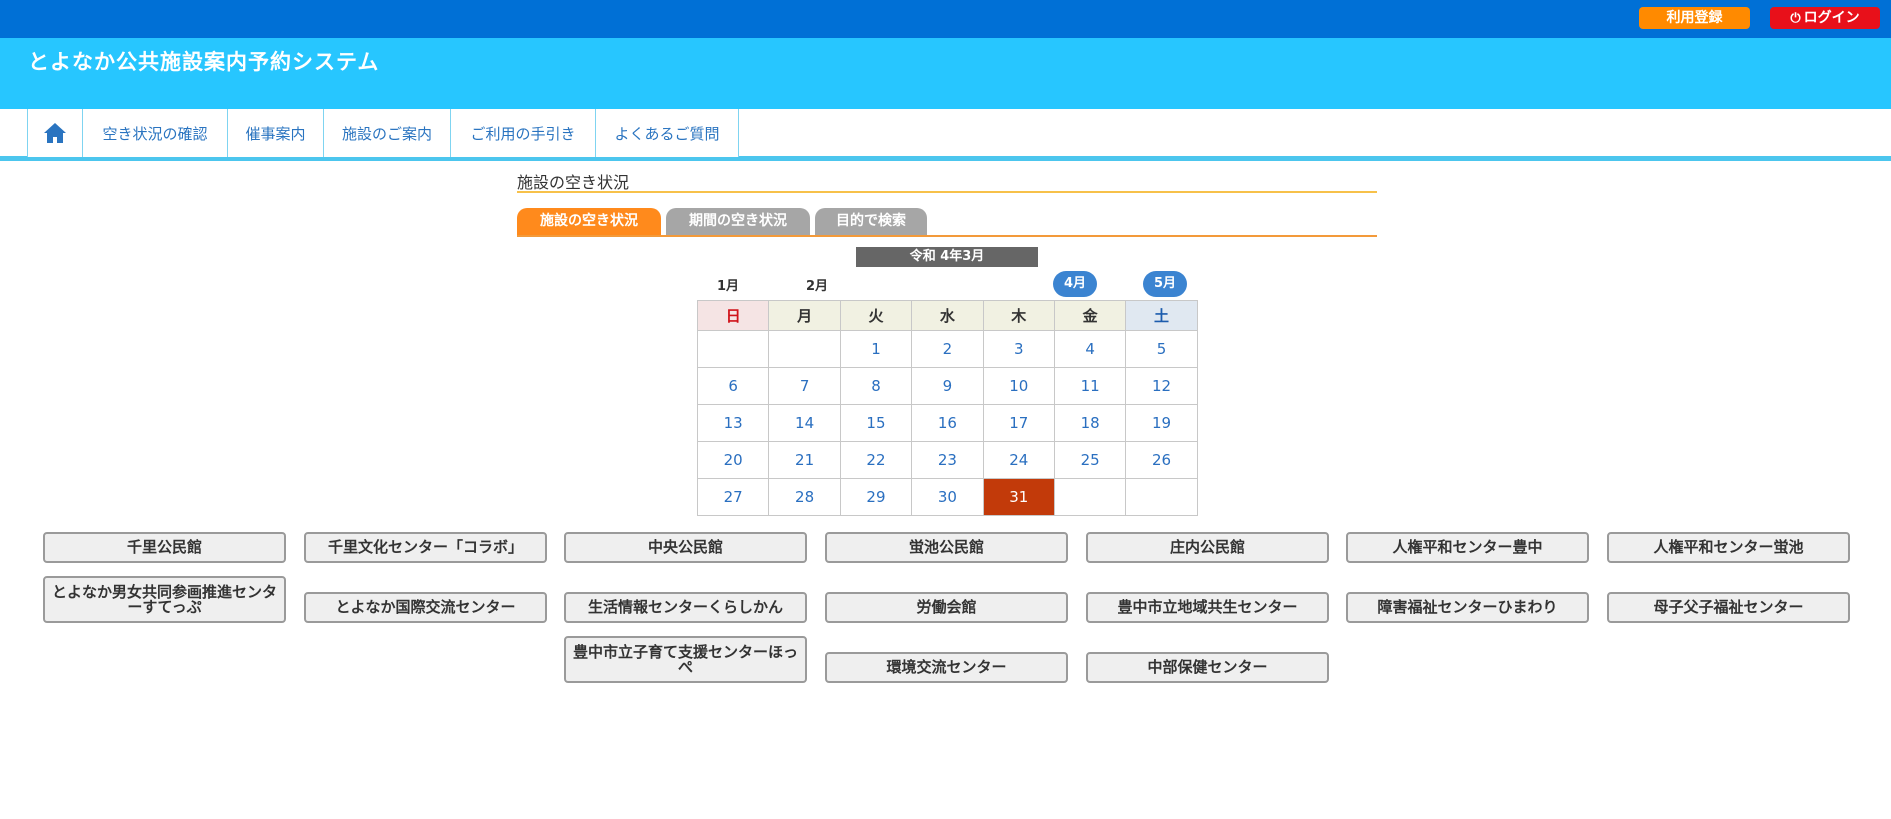 Image resolution: width=1891 pixels, height=819 pixels. I want to click on register-button: 利用登録, so click(1694, 18).